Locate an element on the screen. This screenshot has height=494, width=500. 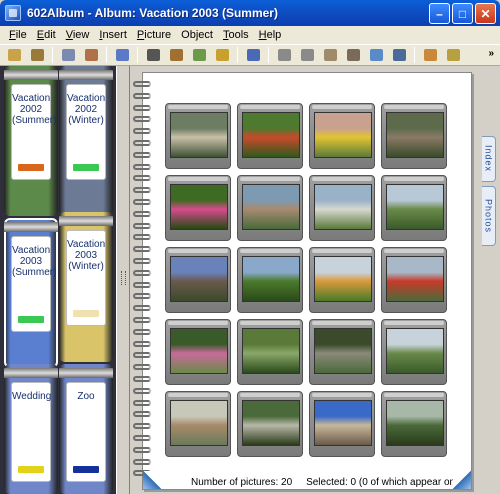
spiral-binding is located at coordinates (142, 281).